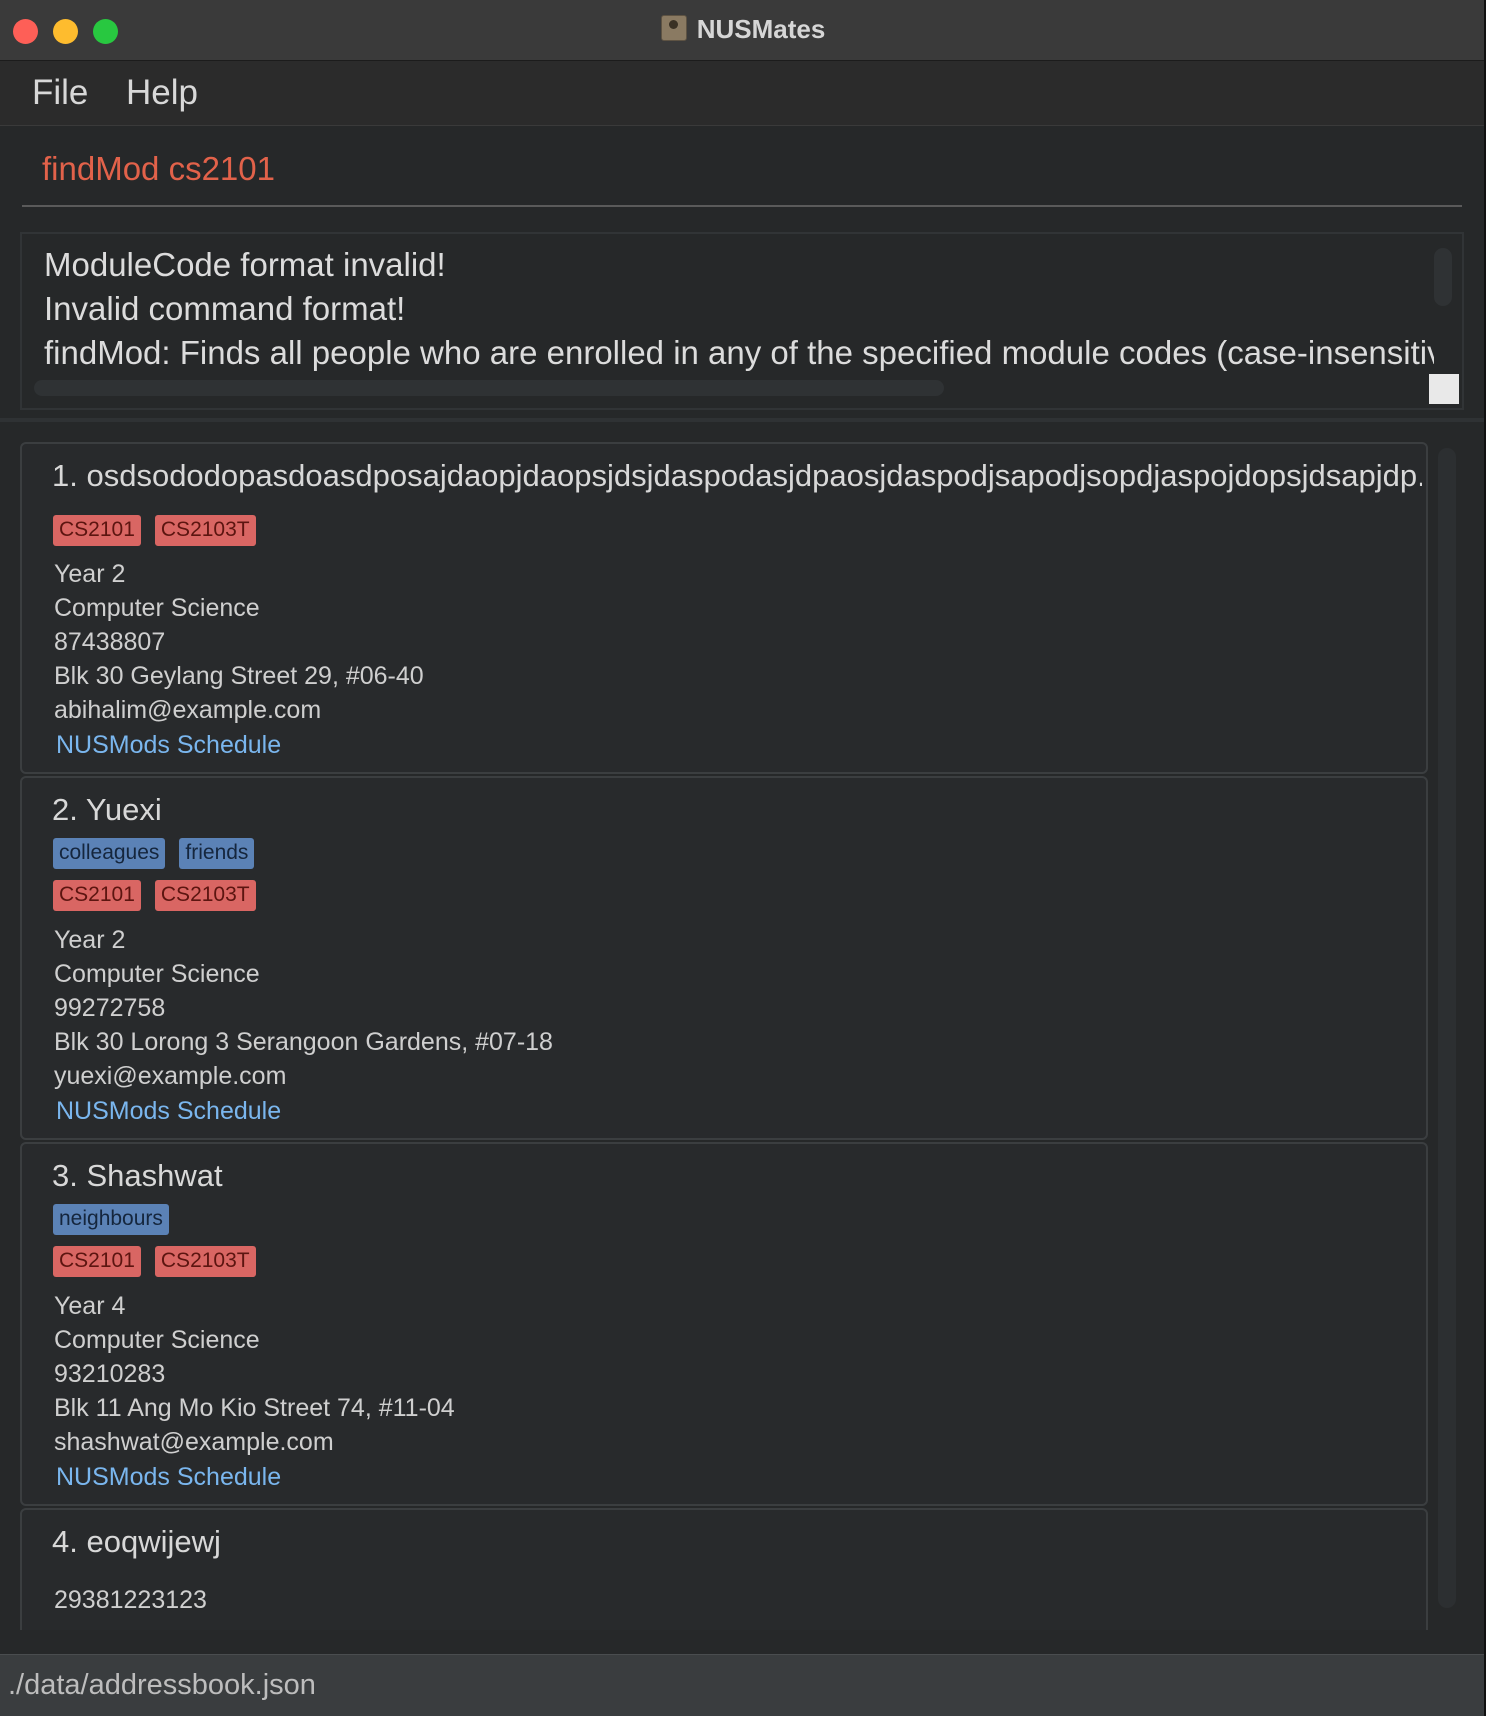 This screenshot has height=1716, width=1486. I want to click on result-line: Invalid command format!, so click(225, 308).